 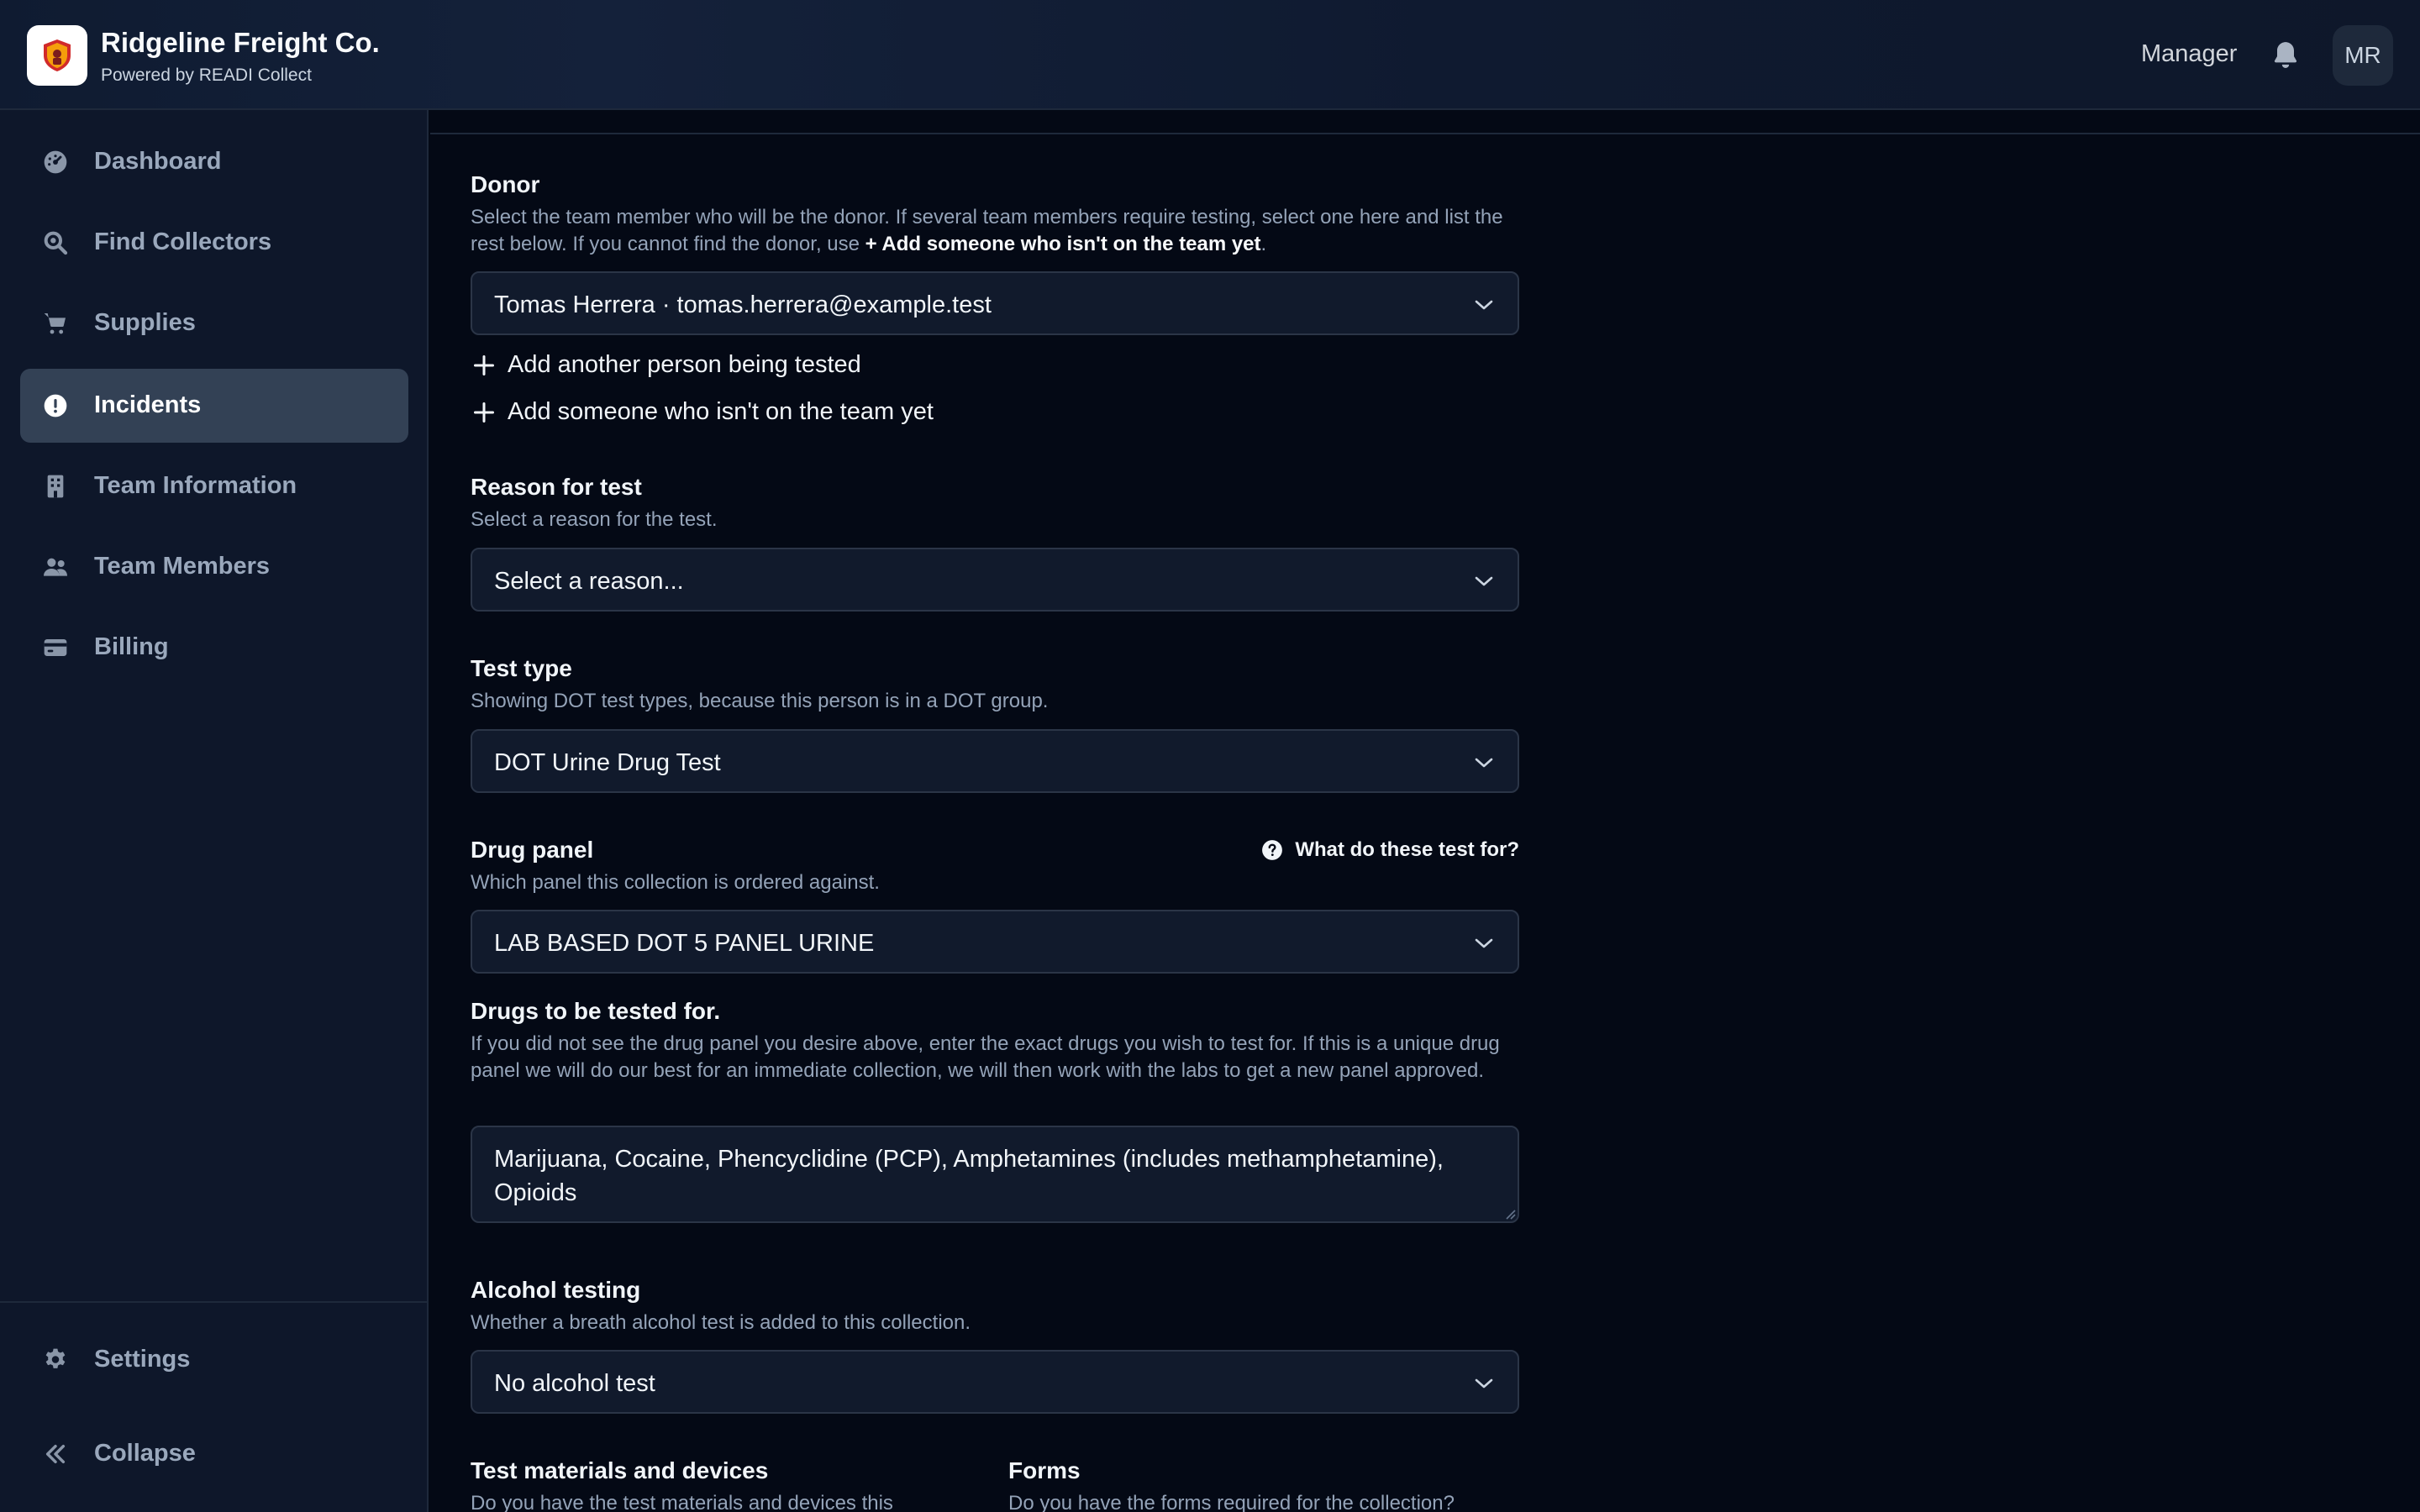 I want to click on sidebar-item-dashboard: Dashboard, so click(x=214, y=162).